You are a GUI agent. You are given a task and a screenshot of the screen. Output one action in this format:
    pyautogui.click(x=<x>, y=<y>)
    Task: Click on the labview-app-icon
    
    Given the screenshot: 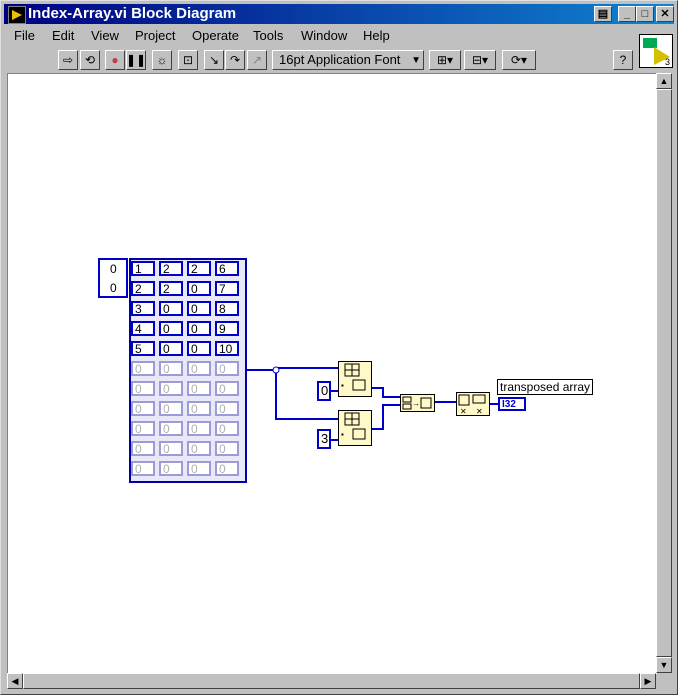 What is the action you would take?
    pyautogui.click(x=17, y=15)
    